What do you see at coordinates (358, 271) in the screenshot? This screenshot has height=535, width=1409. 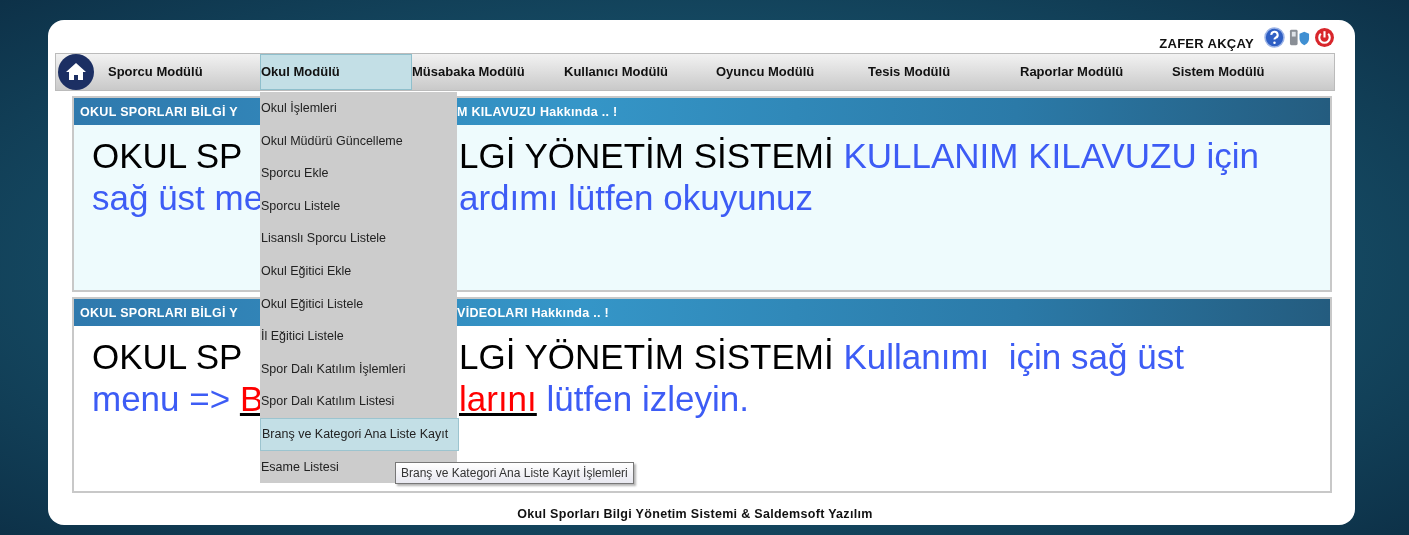 I see `menu-item: Okul Eğitici Ekle` at bounding box center [358, 271].